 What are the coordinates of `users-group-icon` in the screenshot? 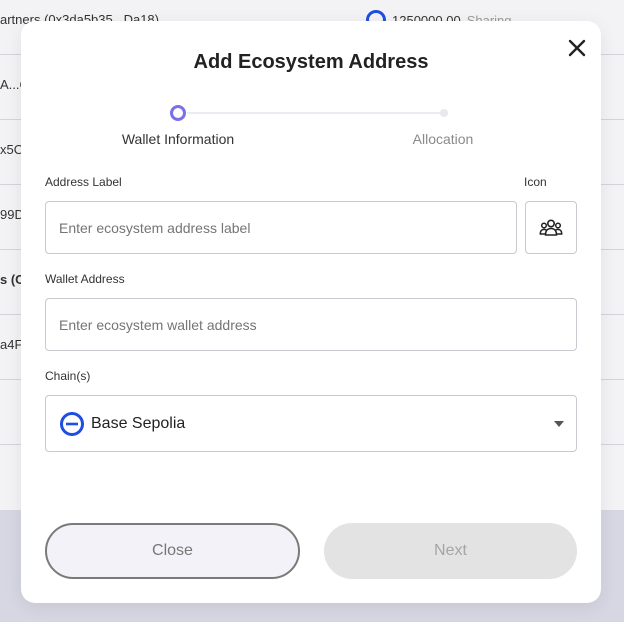 It's located at (551, 227).